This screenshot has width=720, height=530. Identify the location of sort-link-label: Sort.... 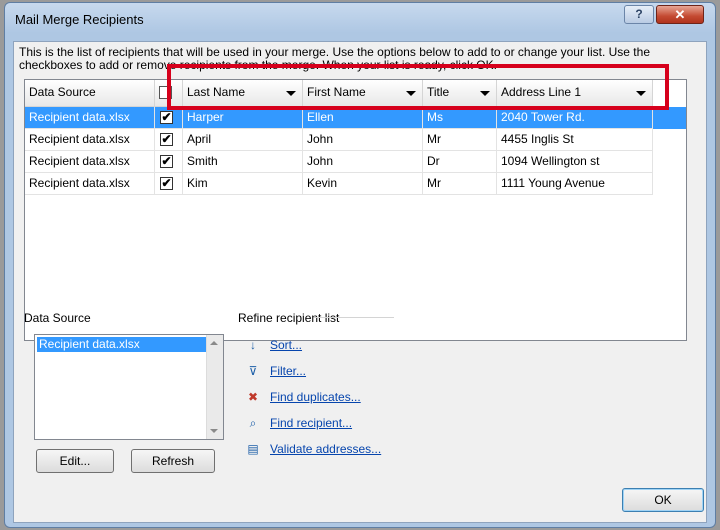
(286, 345).